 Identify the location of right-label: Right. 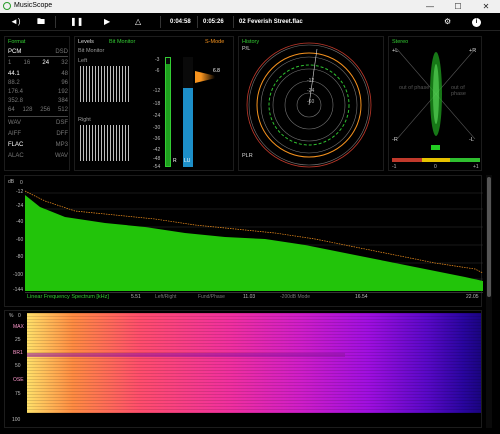
(84, 120).